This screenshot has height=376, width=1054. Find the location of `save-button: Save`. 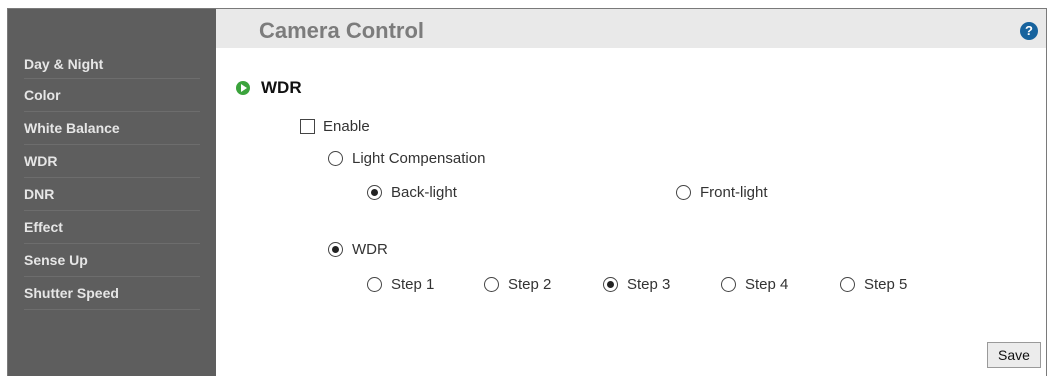

save-button: Save is located at coordinates (1014, 355).